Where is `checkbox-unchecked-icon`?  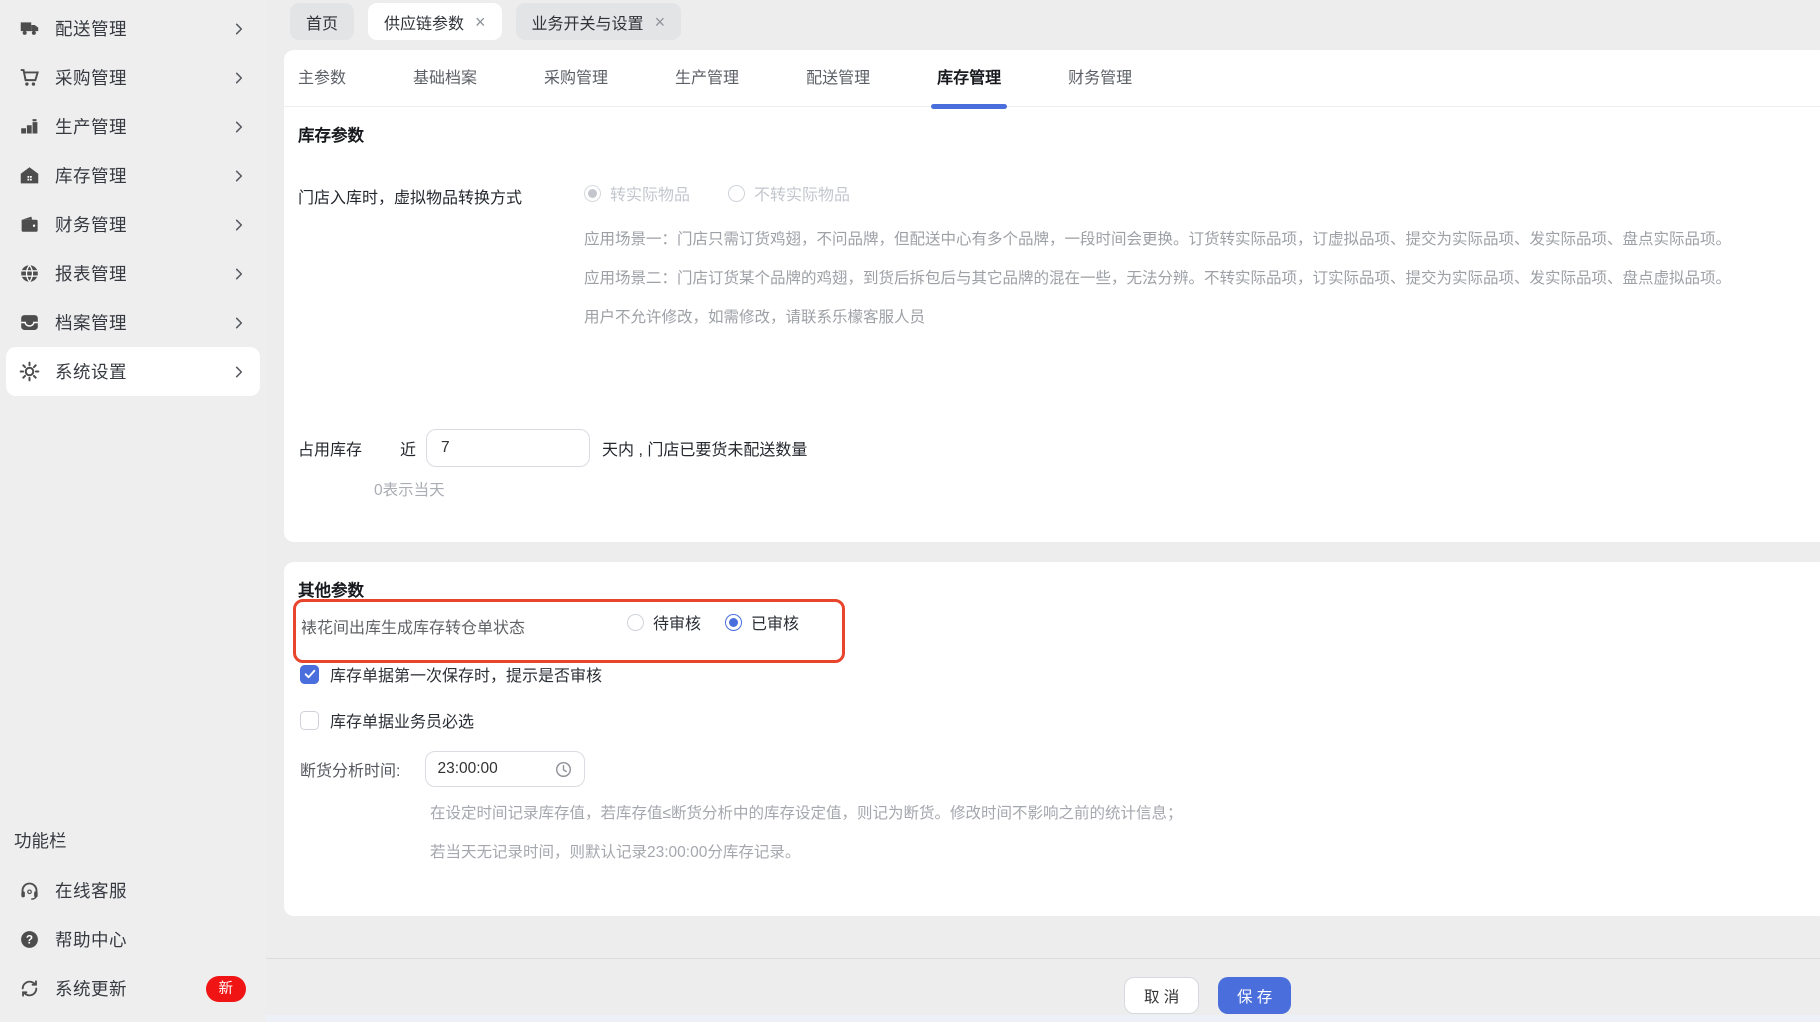 checkbox-unchecked-icon is located at coordinates (309, 720).